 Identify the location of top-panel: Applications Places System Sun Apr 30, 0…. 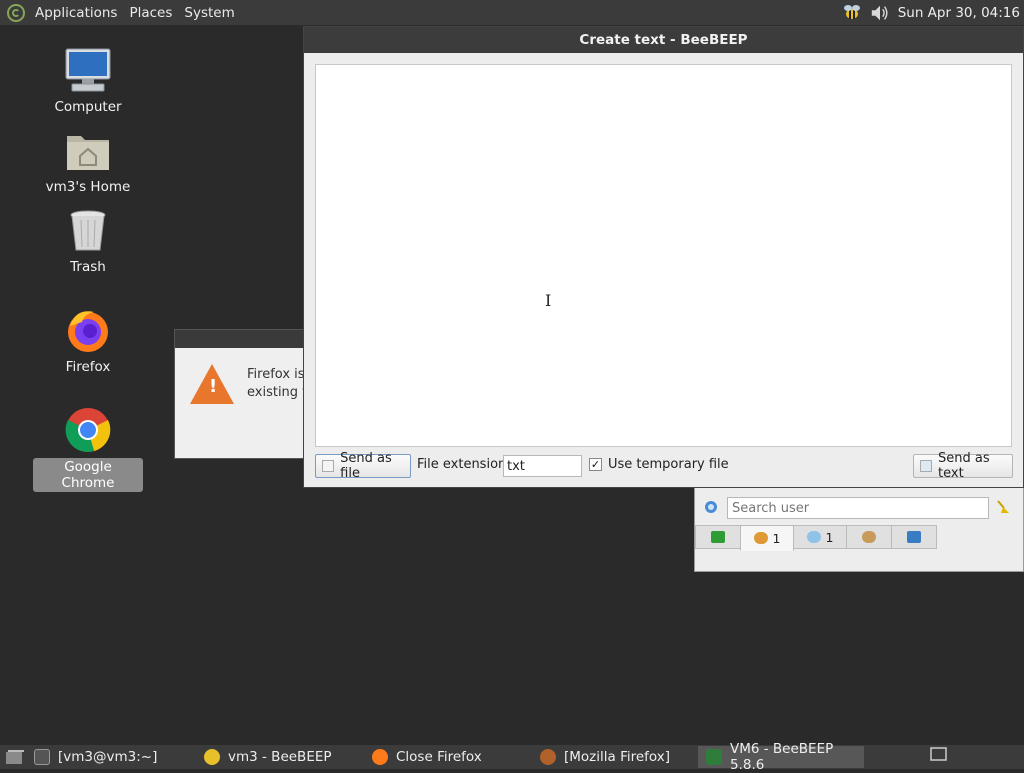
(512, 13).